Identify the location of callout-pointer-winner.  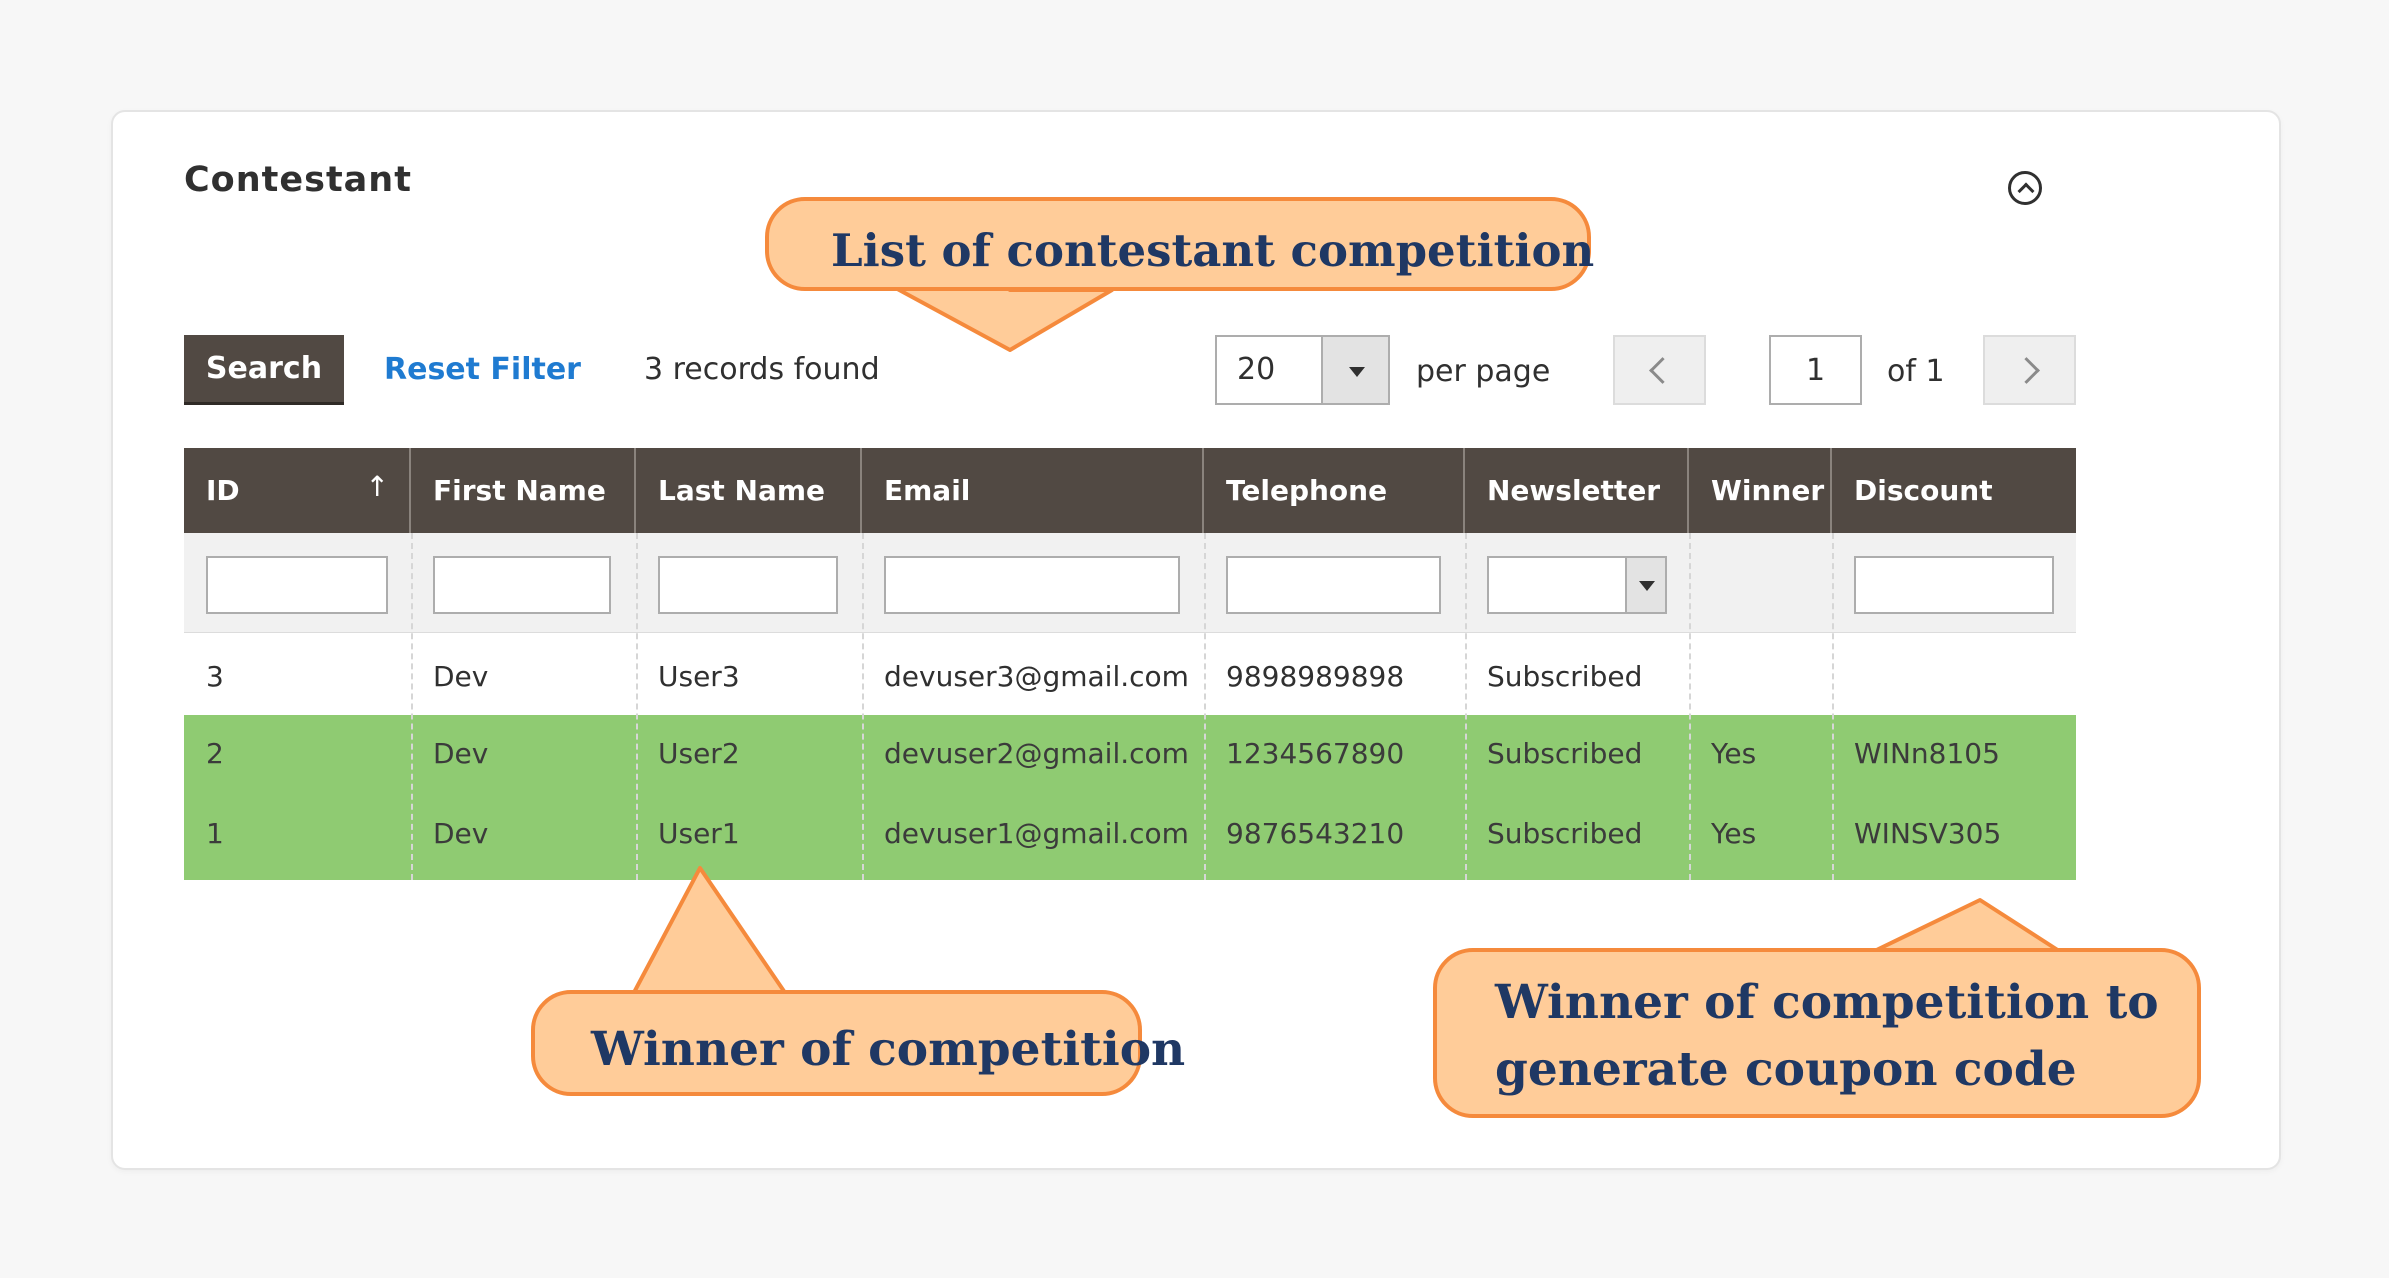
(710, 934).